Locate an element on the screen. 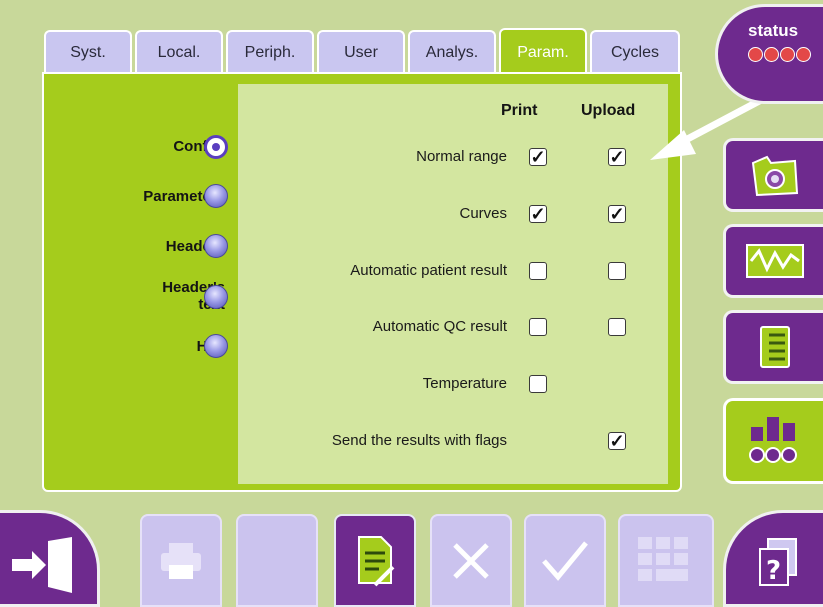 Image resolution: width=823 pixels, height=607 pixels. print-temperature-checkbox is located at coordinates (538, 384).